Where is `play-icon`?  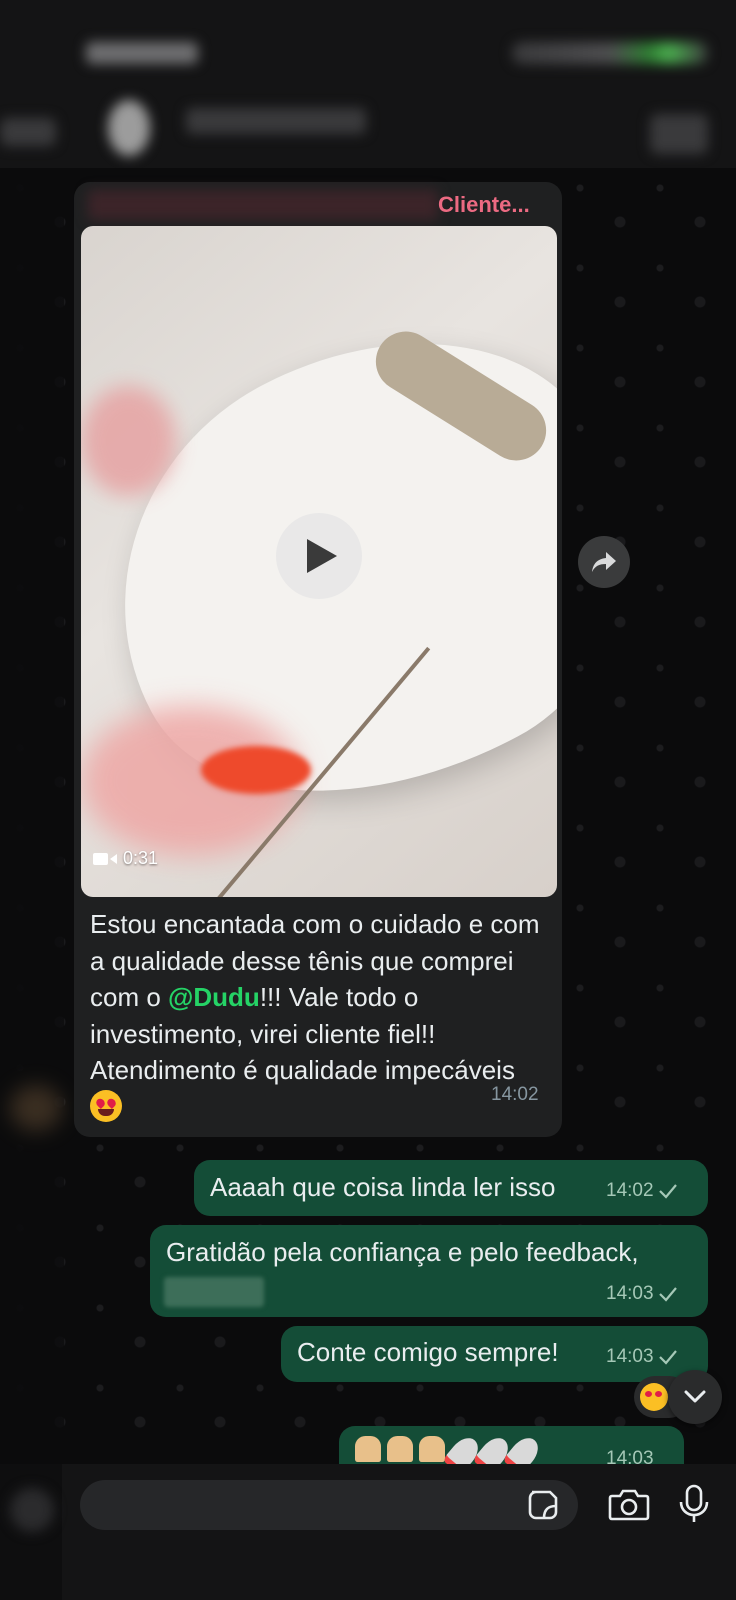 play-icon is located at coordinates (322, 556).